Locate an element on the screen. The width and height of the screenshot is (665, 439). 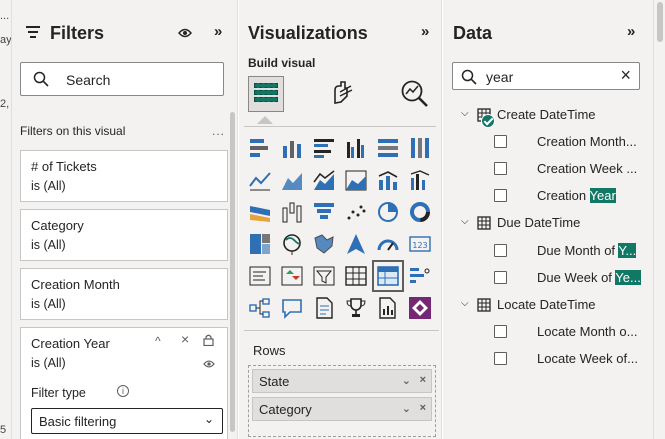
qna-icon is located at coordinates (292, 308).